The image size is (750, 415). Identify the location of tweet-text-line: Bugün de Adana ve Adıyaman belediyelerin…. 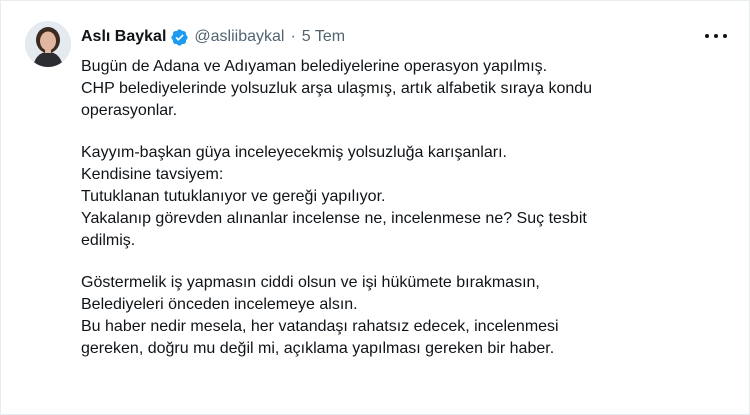
(314, 66).